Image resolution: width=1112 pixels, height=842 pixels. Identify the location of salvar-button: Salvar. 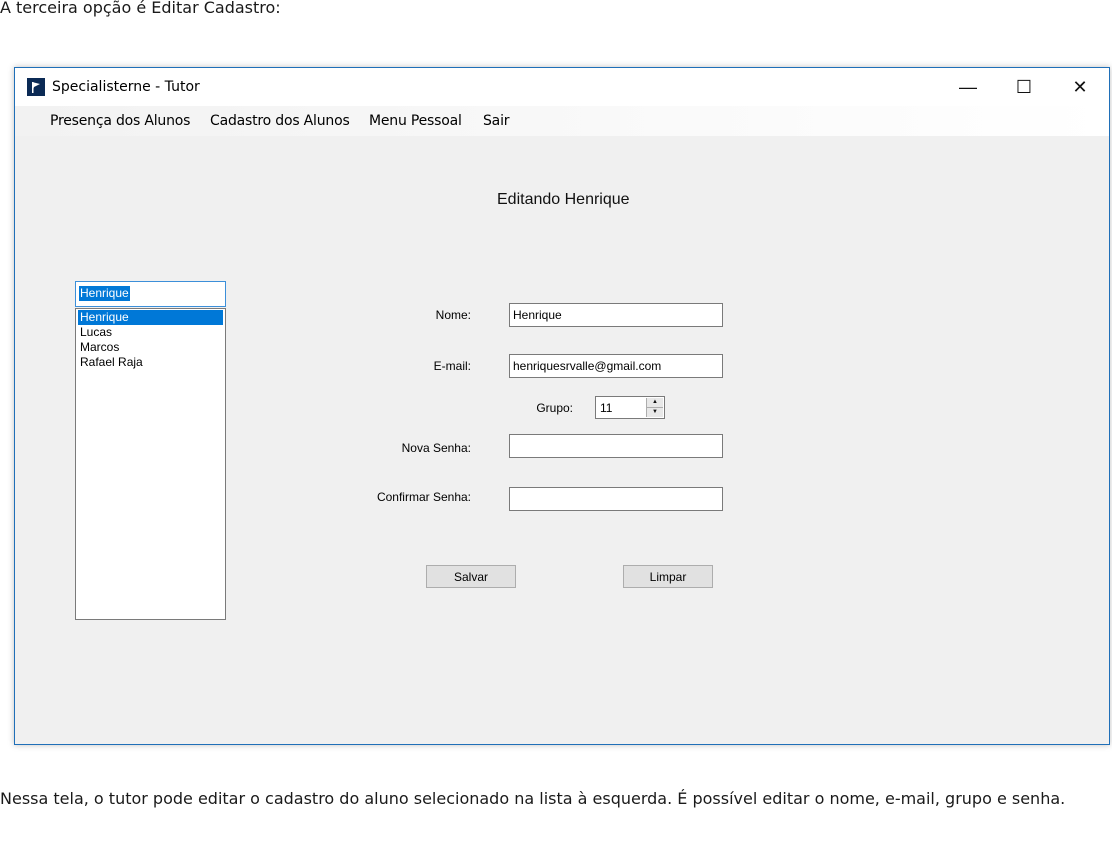
(471, 576).